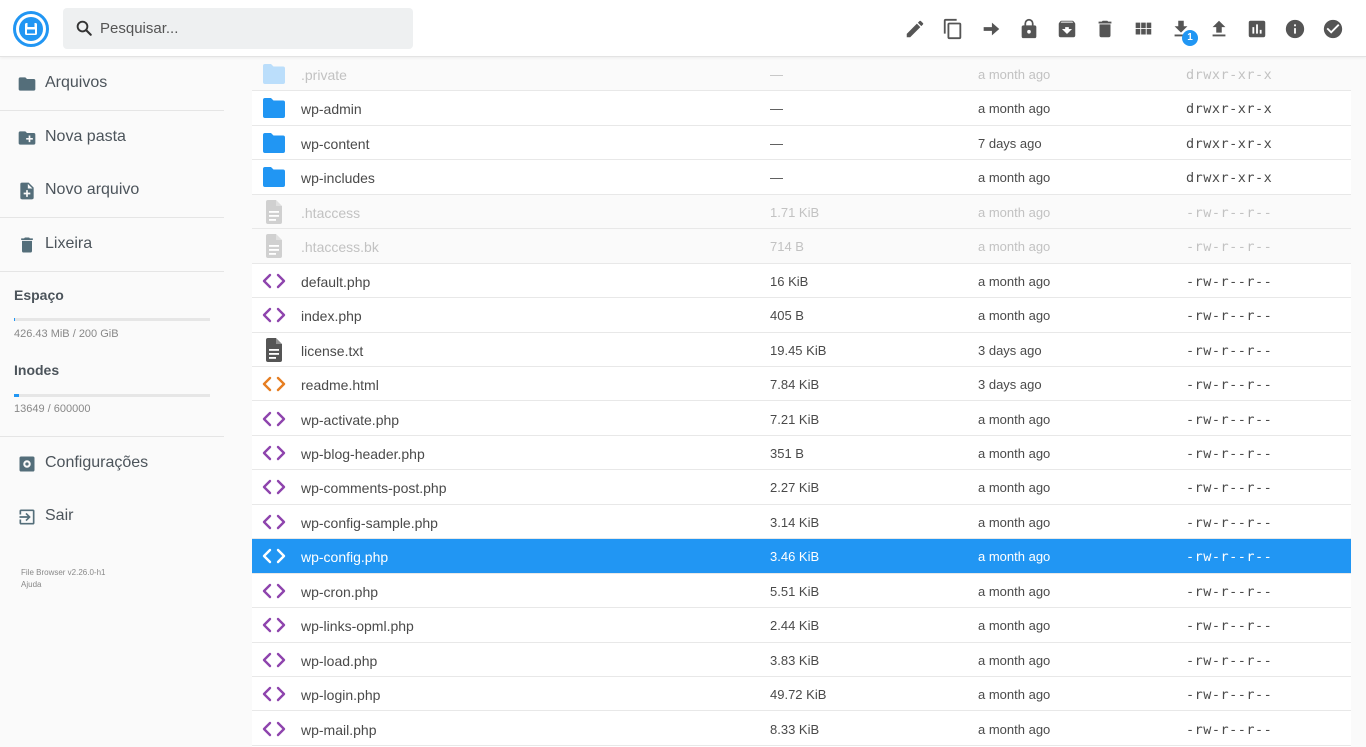 The image size is (1366, 747). I want to click on sidebar-item-configuracoes: Configurações, so click(112, 463).